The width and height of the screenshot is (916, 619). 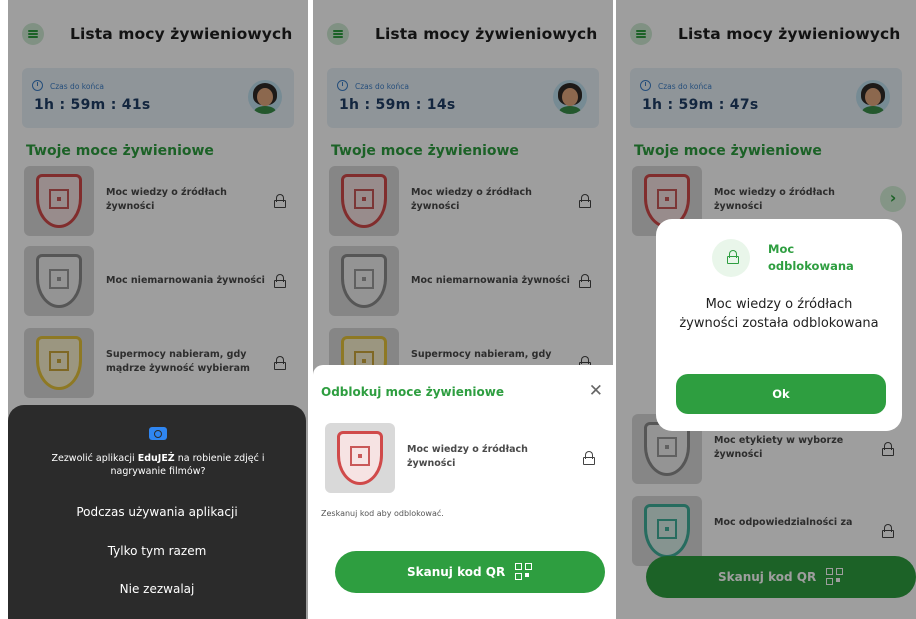 I want to click on ok-button: Ok, so click(x=781, y=394).